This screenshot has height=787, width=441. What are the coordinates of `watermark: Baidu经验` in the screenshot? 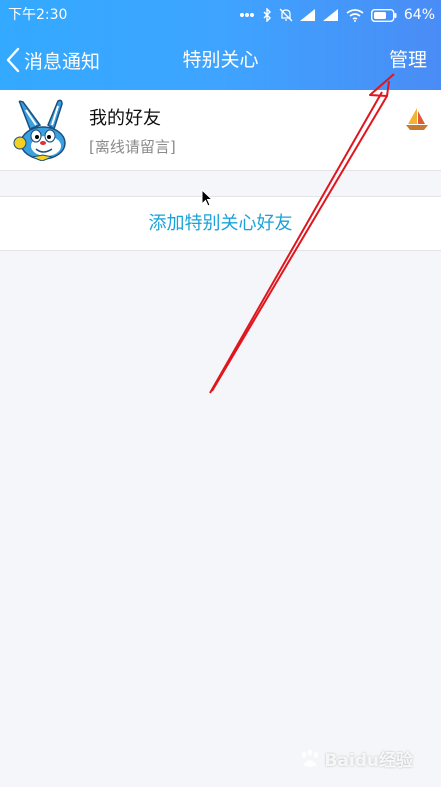 It's located at (356, 758).